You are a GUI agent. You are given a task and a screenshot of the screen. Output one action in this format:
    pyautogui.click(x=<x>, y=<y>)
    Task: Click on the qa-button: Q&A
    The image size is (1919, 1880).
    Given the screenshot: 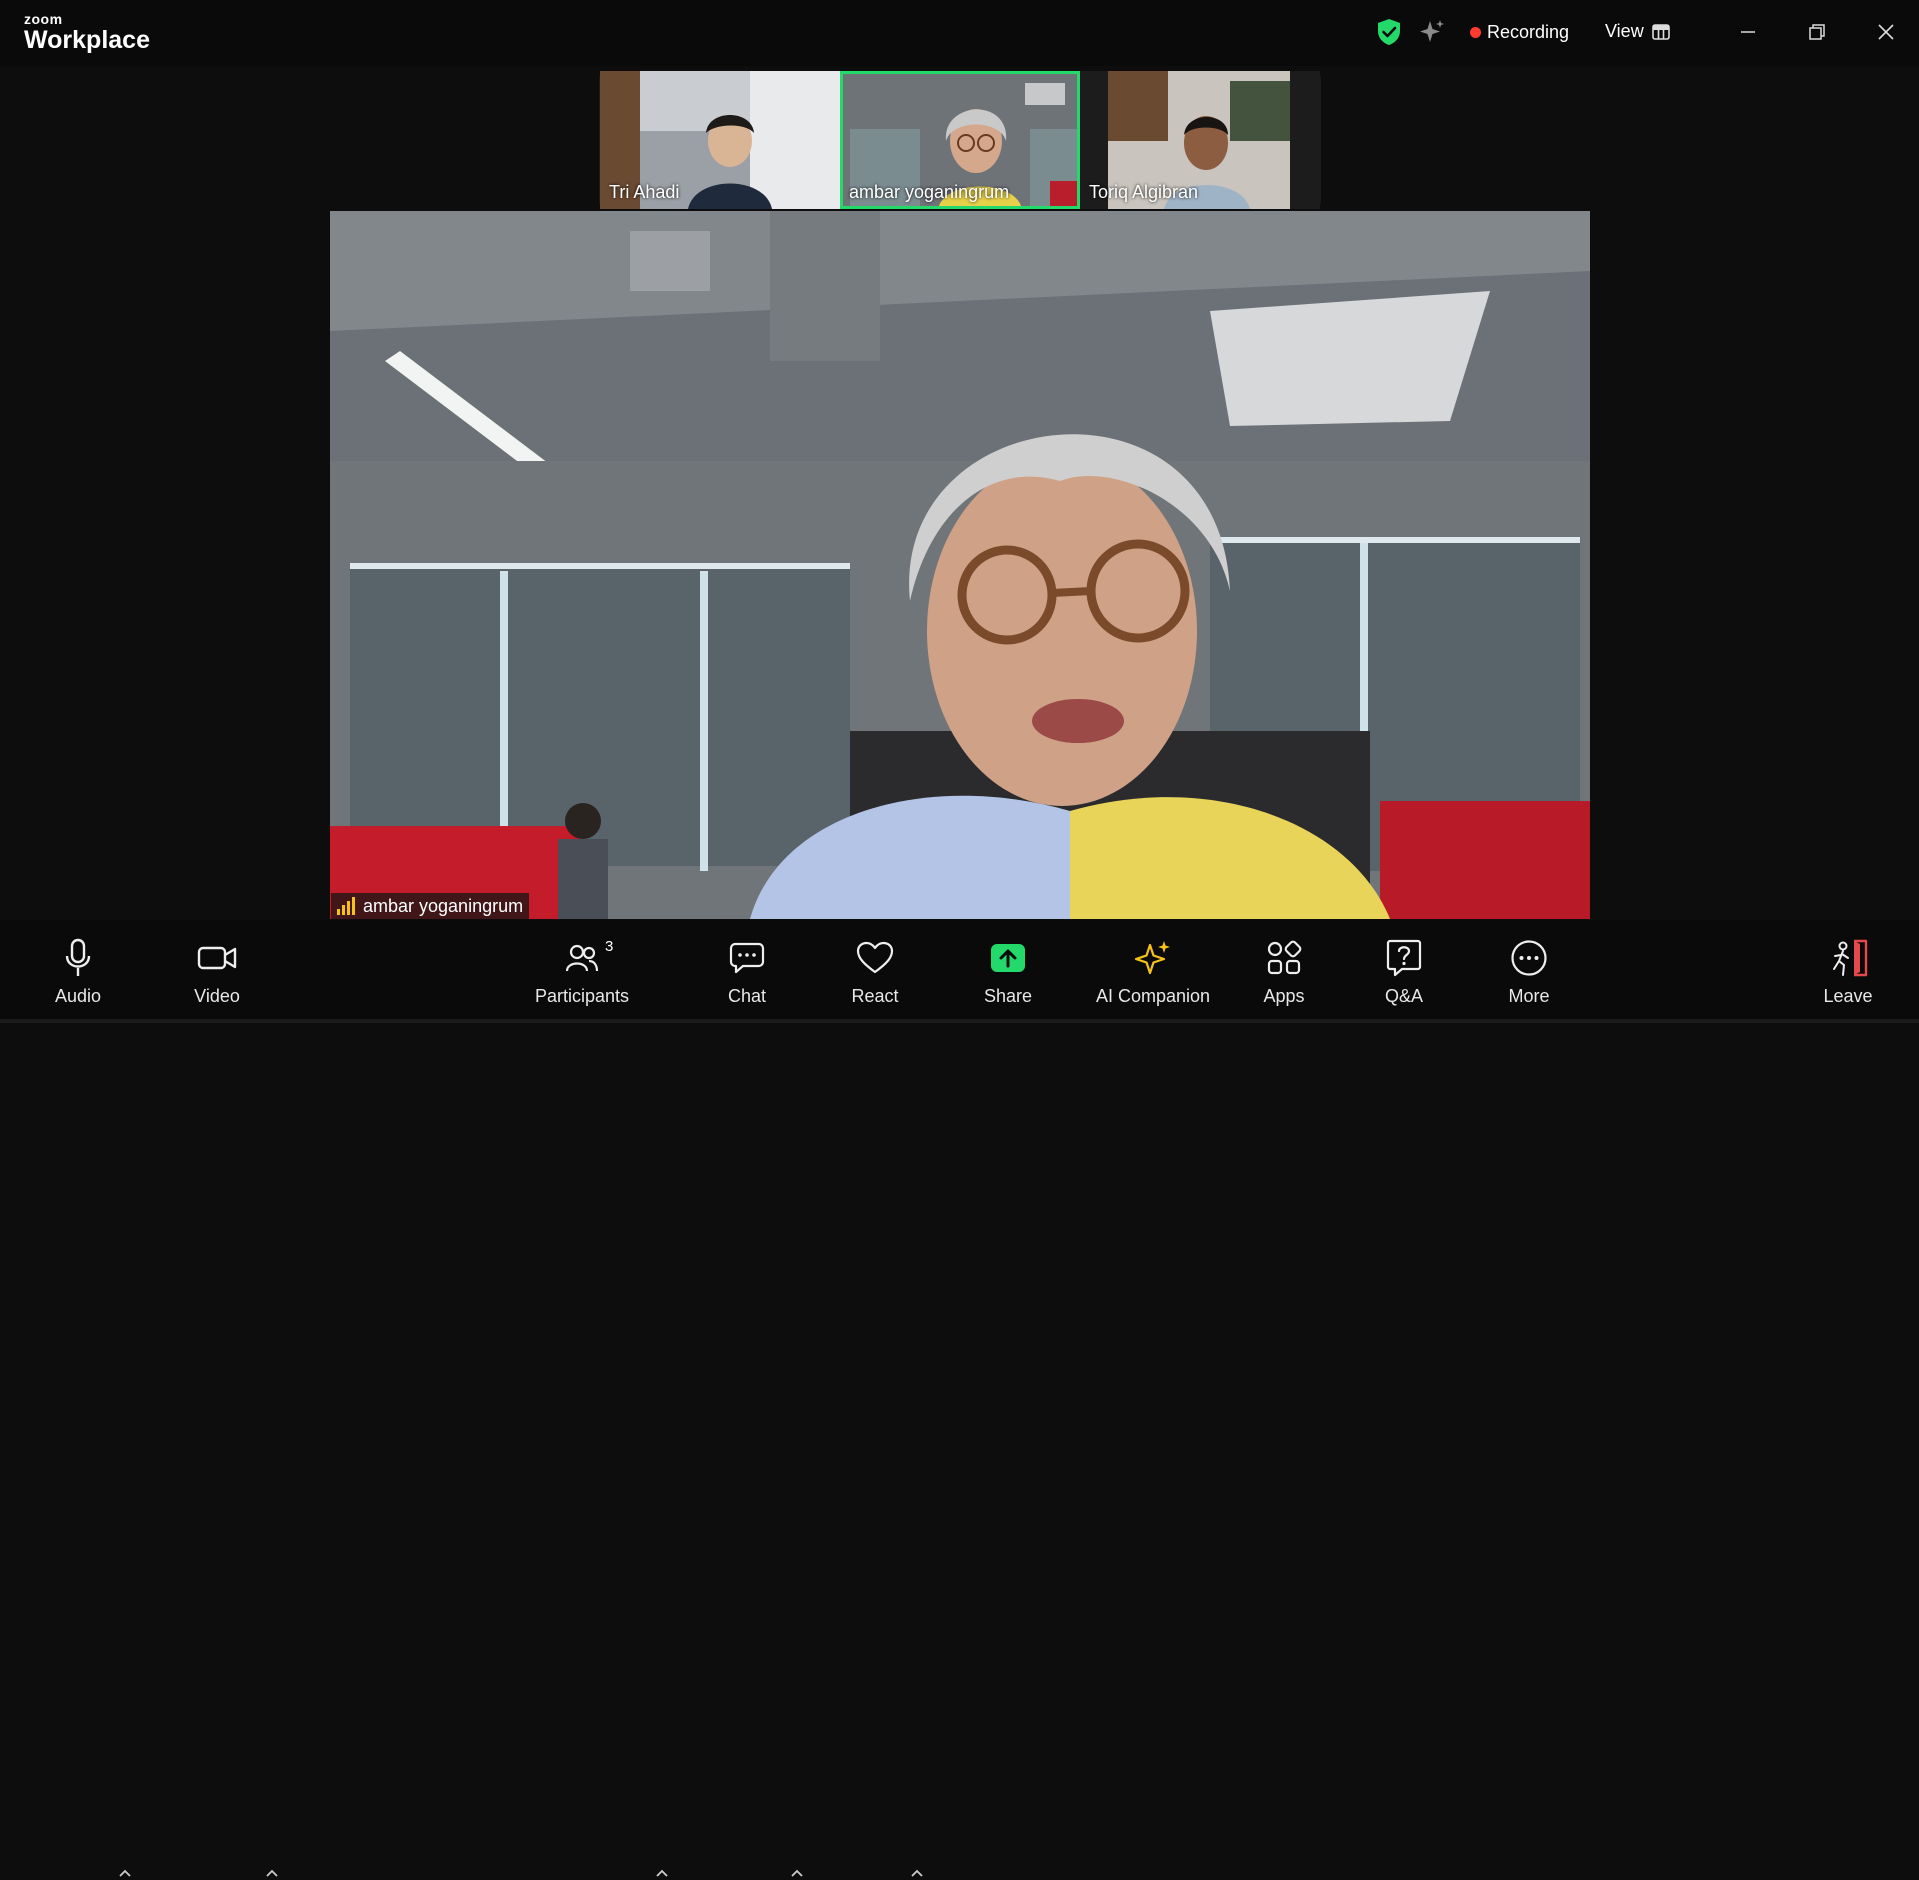 What is the action you would take?
    pyautogui.click(x=1404, y=971)
    